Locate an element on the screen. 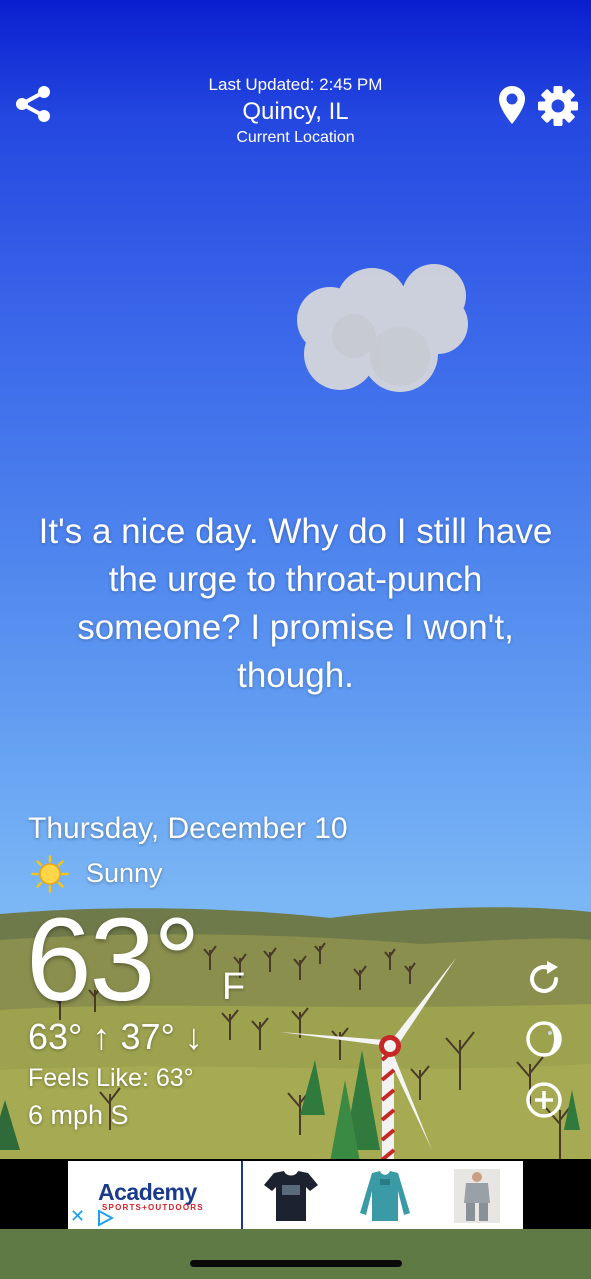 Image resolution: width=591 pixels, height=1279 pixels. ad-brand-logo: Academy is located at coordinates (147, 1192).